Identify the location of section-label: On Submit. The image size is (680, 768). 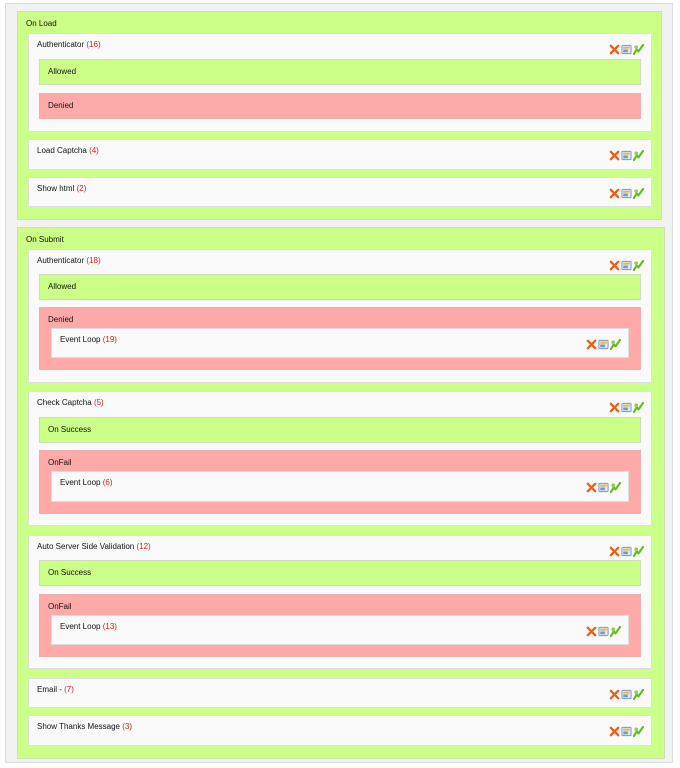
(45, 239).